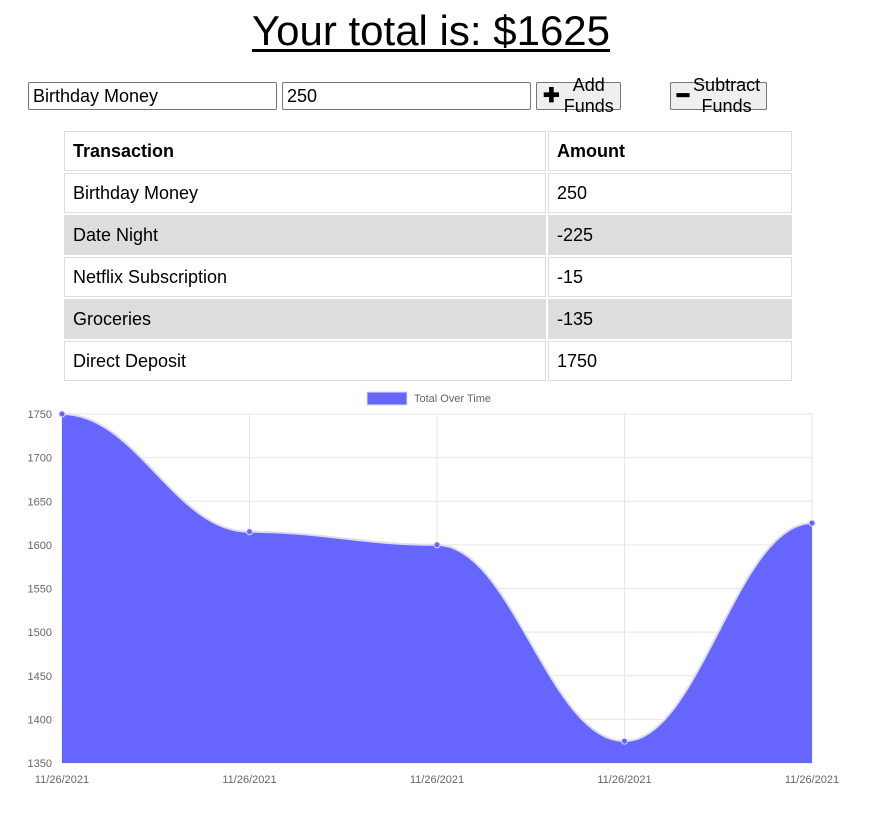  What do you see at coordinates (551, 96) in the screenshot?
I see `plus-icon: ✚` at bounding box center [551, 96].